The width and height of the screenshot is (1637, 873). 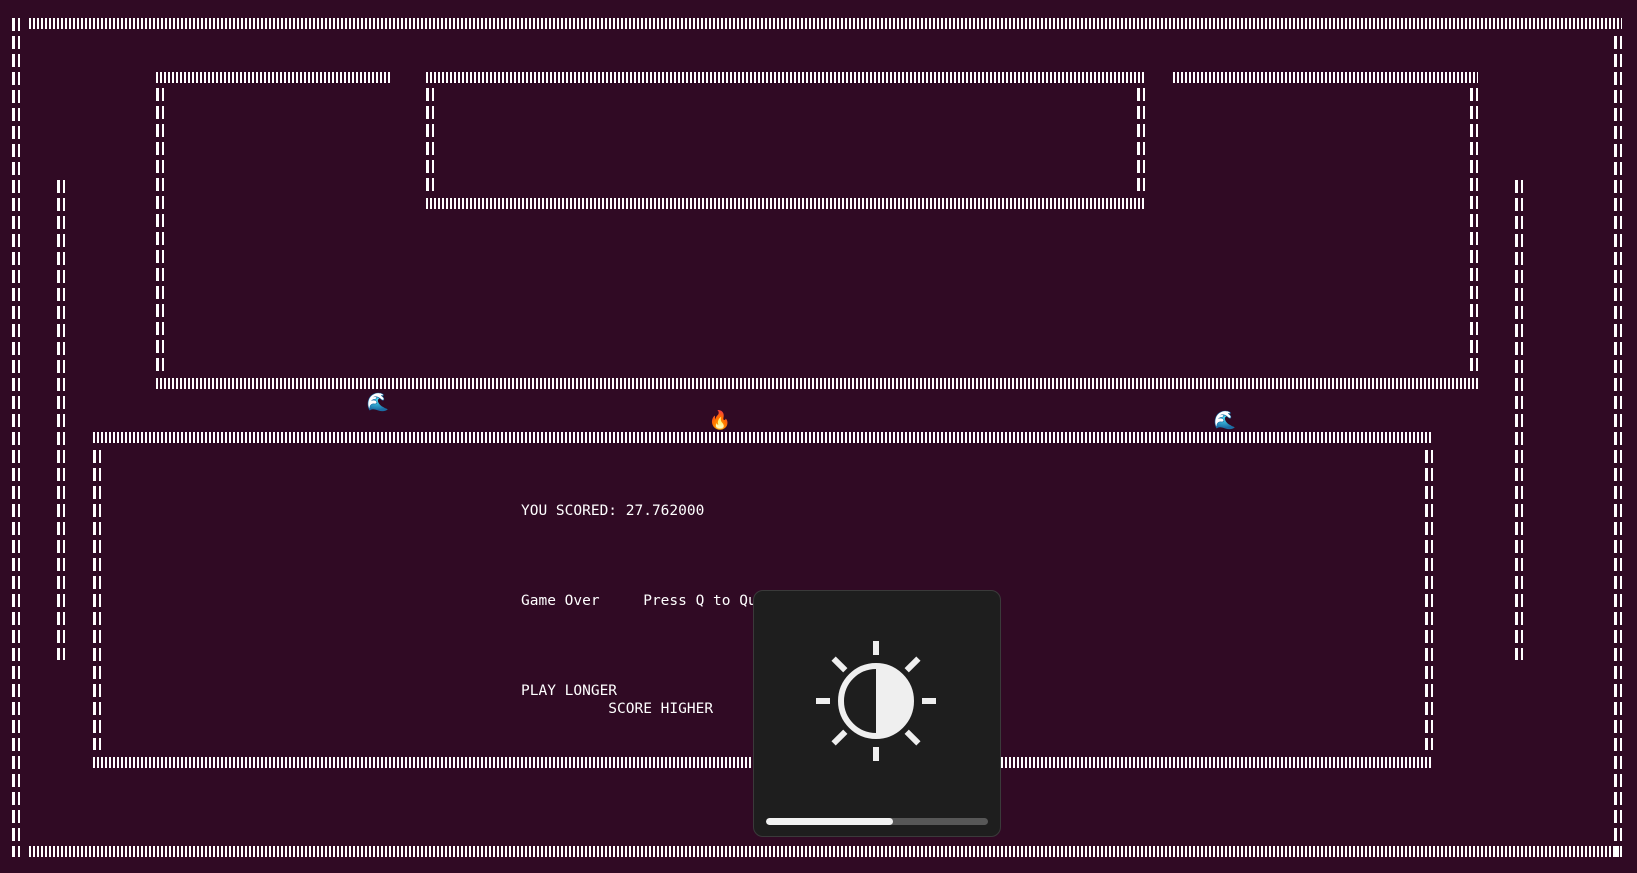 What do you see at coordinates (1325, 77) in the screenshot?
I see `upper-right-wall-top` at bounding box center [1325, 77].